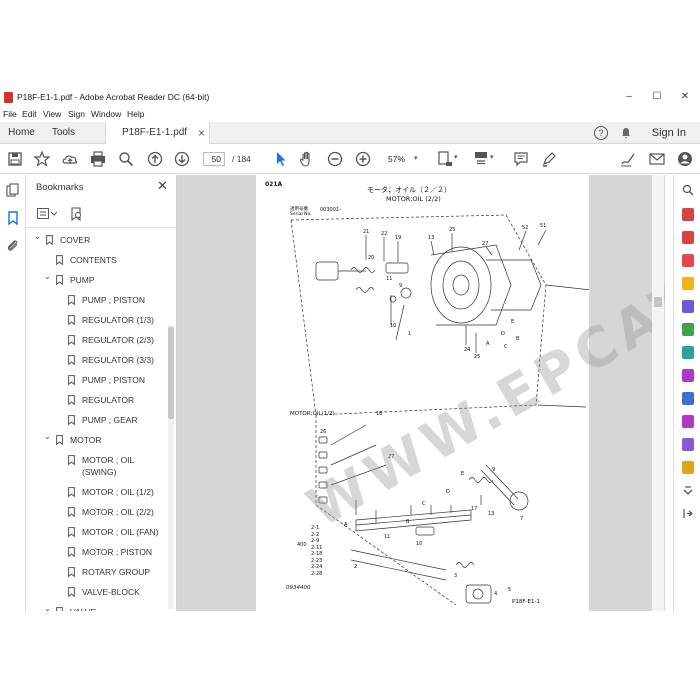  Describe the element at coordinates (688, 190) in the screenshot. I see `tools-search-icon` at that location.